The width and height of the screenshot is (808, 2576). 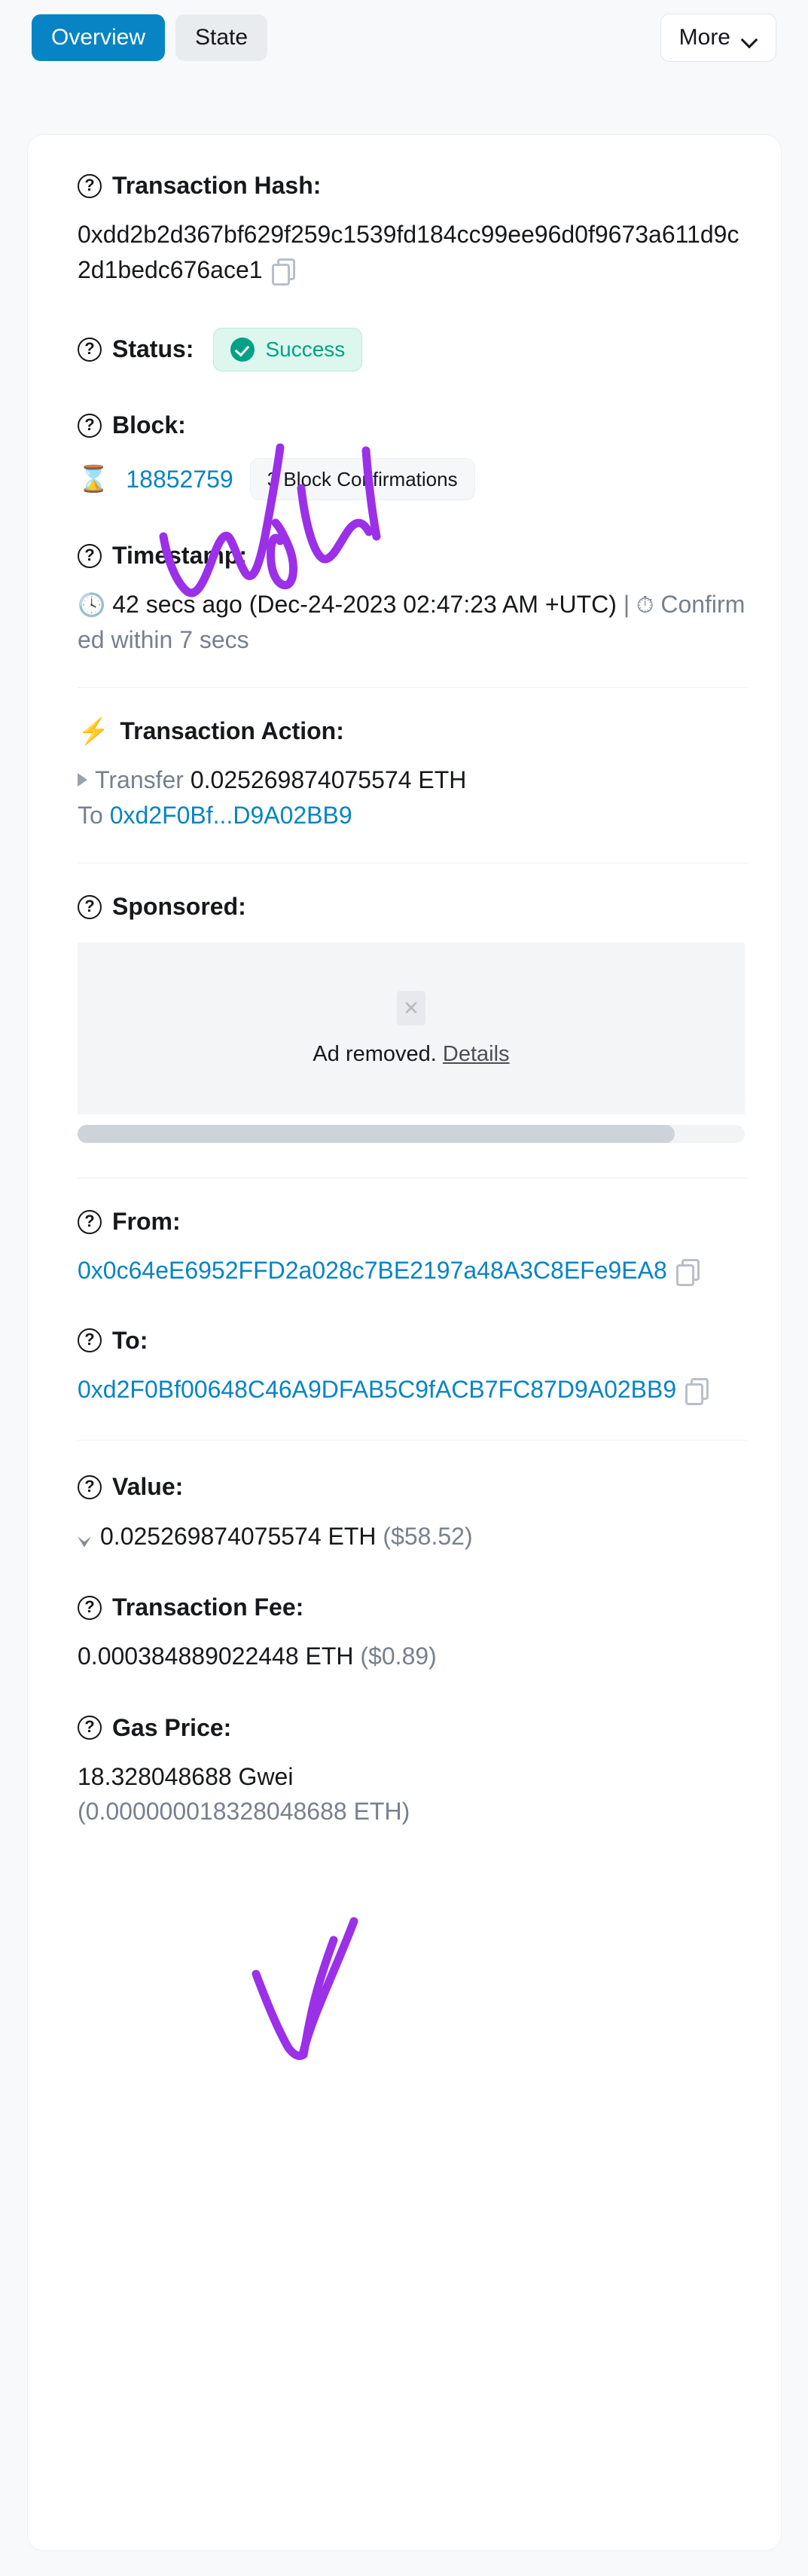 I want to click on from-label-row: ? From:, so click(x=413, y=1221).